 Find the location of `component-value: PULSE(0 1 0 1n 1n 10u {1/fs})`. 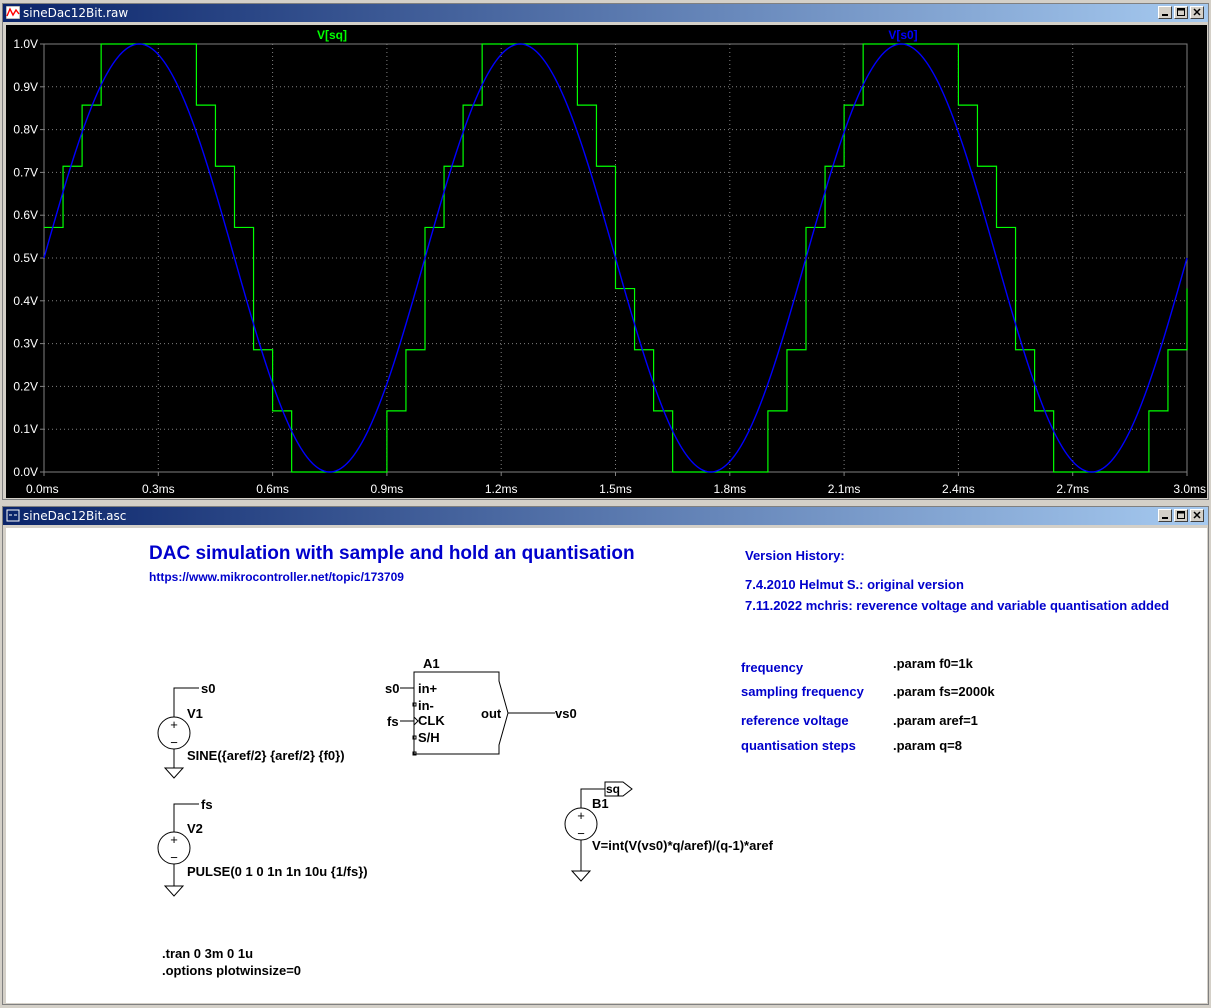

component-value: PULSE(0 1 0 1n 1n 10u {1/fs}) is located at coordinates (277, 871).